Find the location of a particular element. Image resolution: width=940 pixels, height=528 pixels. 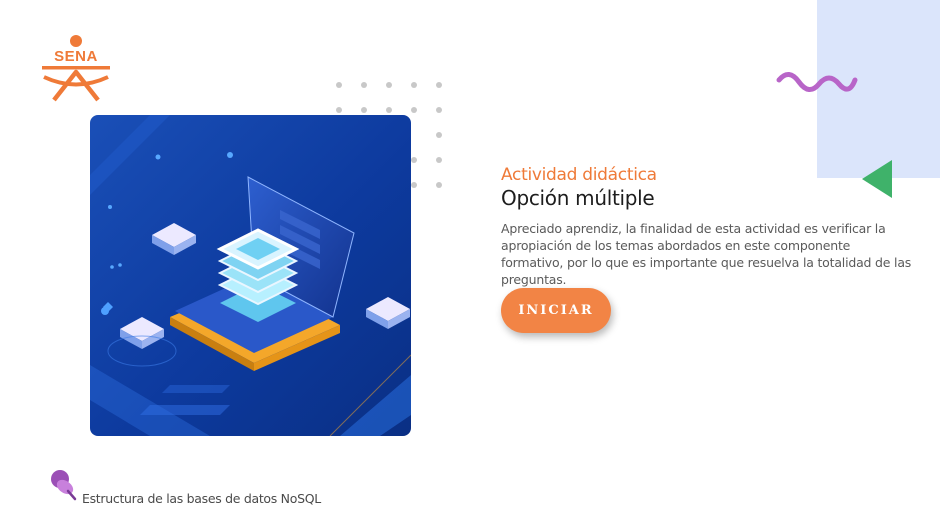

server-stack is located at coordinates (258, 275).